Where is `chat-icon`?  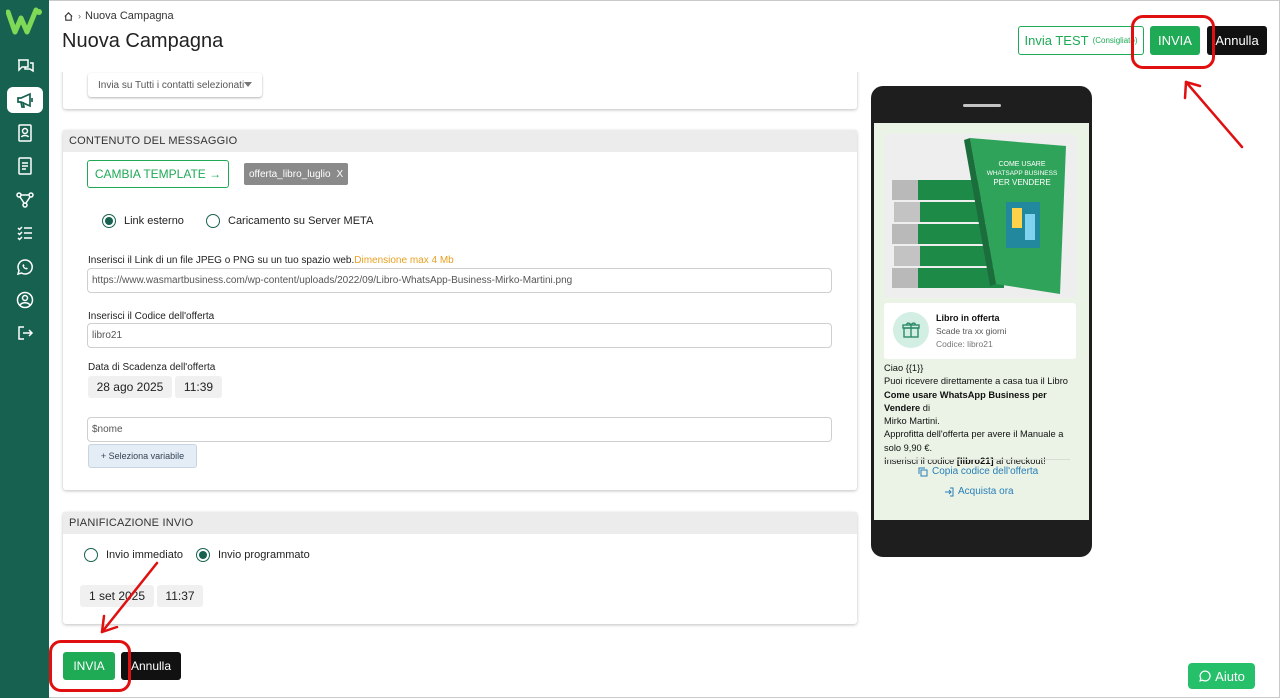
chat-icon is located at coordinates (26, 66).